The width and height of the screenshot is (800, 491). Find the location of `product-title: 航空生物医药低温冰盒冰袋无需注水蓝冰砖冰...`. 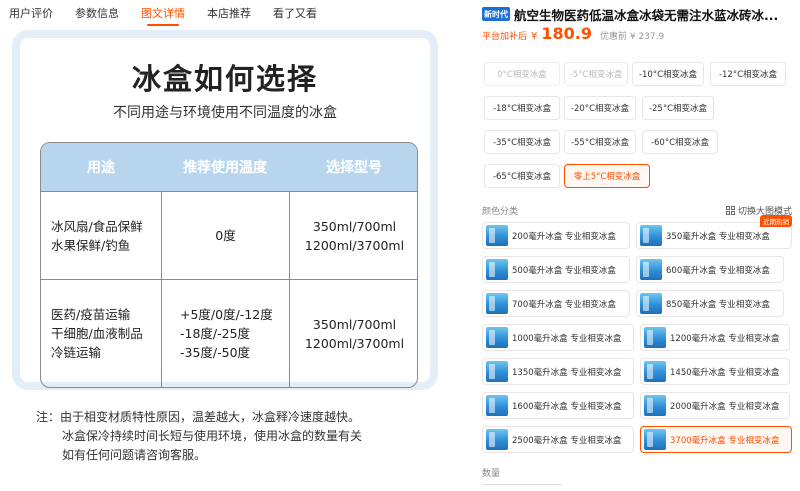

product-title: 航空生物医药低温冰盒冰袋无需注水蓝冰砖冰... is located at coordinates (646, 15).